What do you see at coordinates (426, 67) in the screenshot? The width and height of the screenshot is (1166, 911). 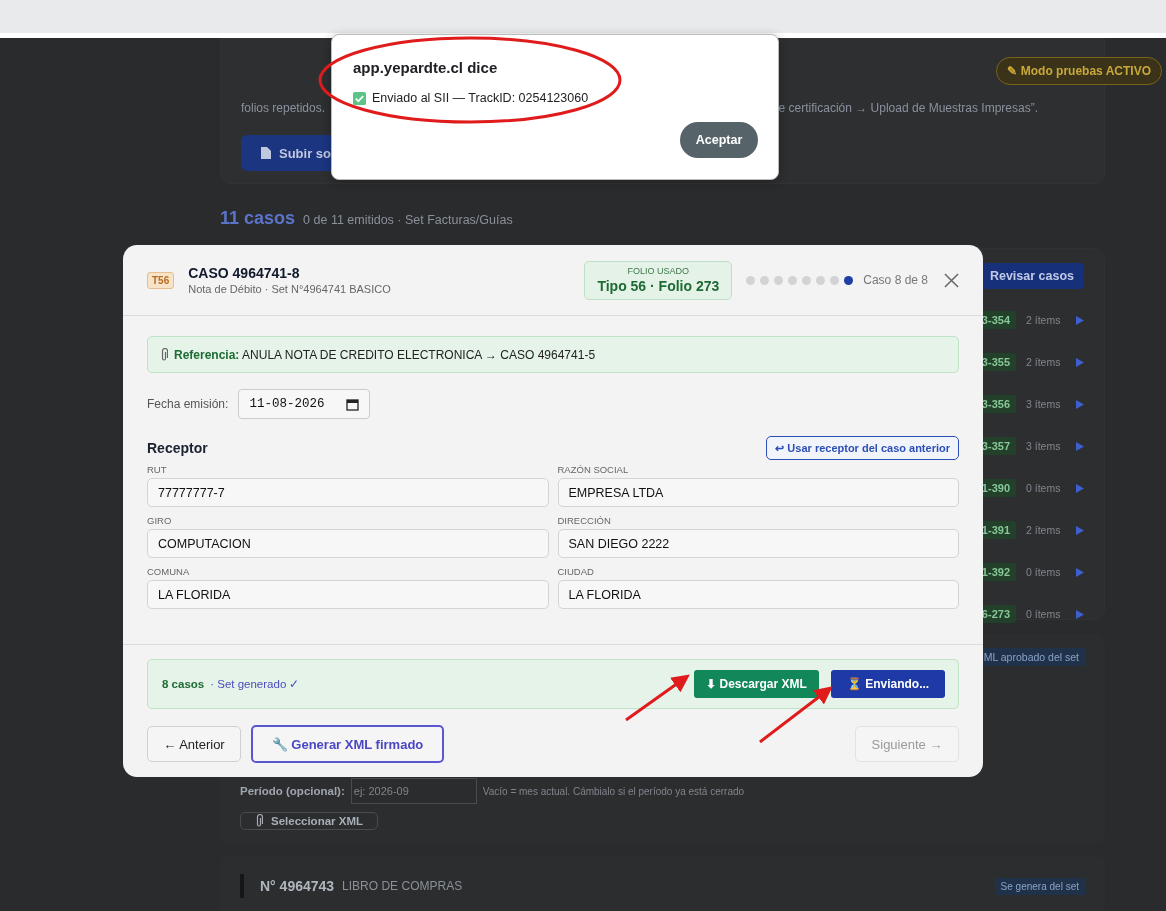 I see `alert-title: app.yepardte.cl dice` at bounding box center [426, 67].